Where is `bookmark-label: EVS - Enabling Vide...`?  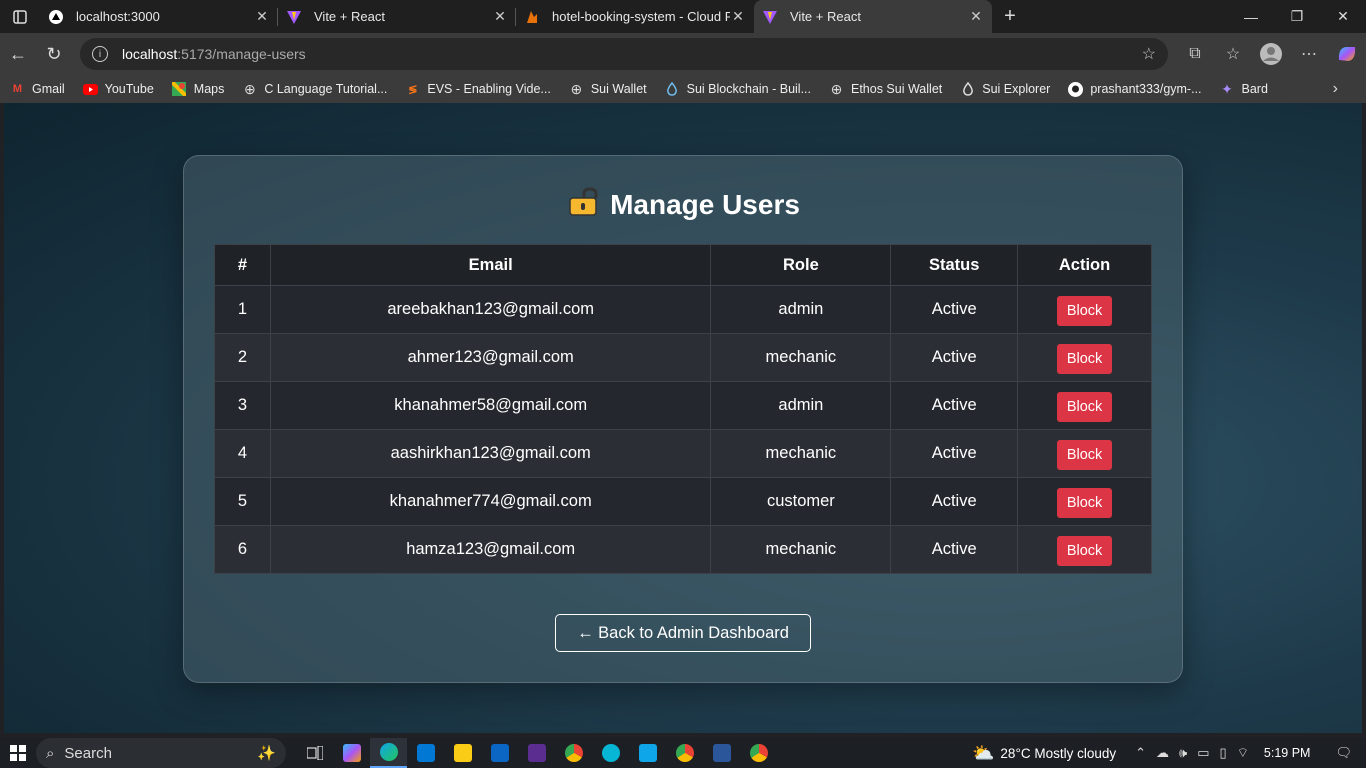
bookmark-label: EVS - Enabling Vide... is located at coordinates (489, 89).